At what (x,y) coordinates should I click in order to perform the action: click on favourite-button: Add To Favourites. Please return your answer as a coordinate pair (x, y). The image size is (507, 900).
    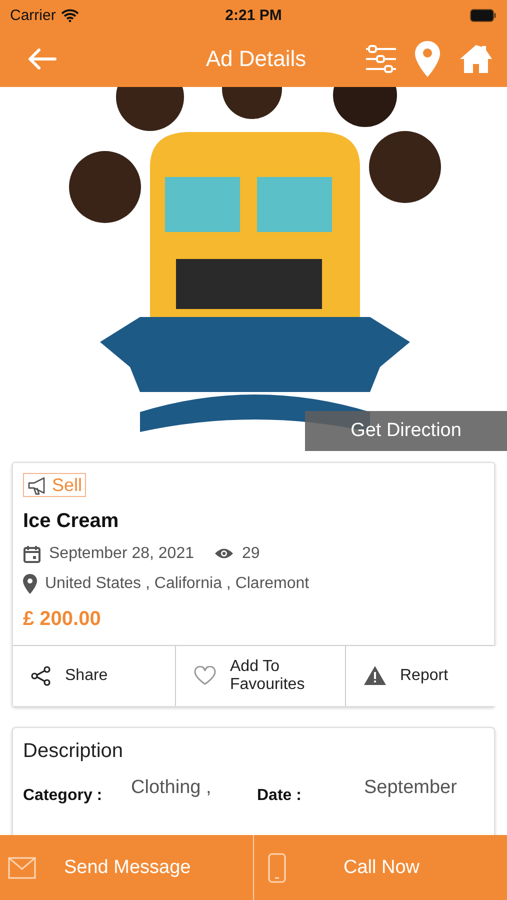
    Looking at the image, I should click on (260, 676).